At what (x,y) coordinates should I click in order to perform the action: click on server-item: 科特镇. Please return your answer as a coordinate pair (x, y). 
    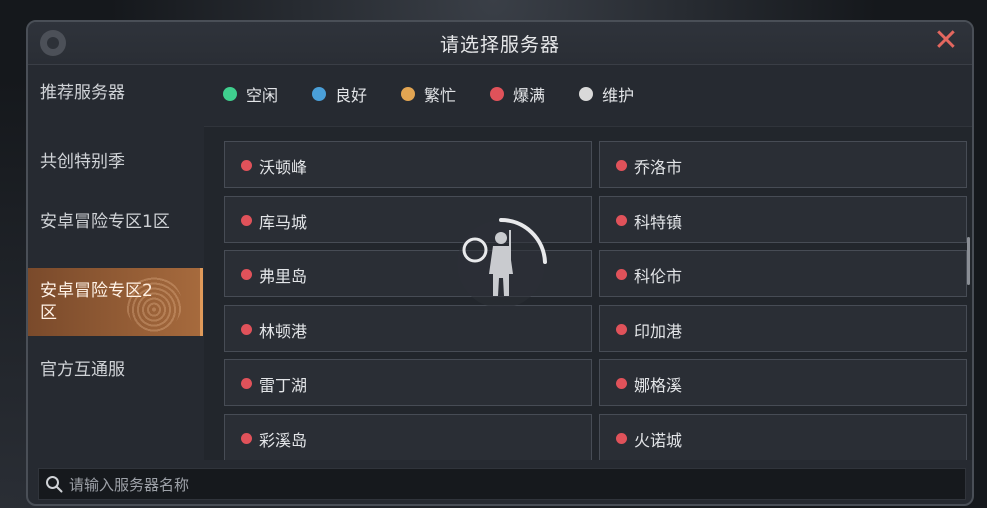
    Looking at the image, I should click on (783, 219).